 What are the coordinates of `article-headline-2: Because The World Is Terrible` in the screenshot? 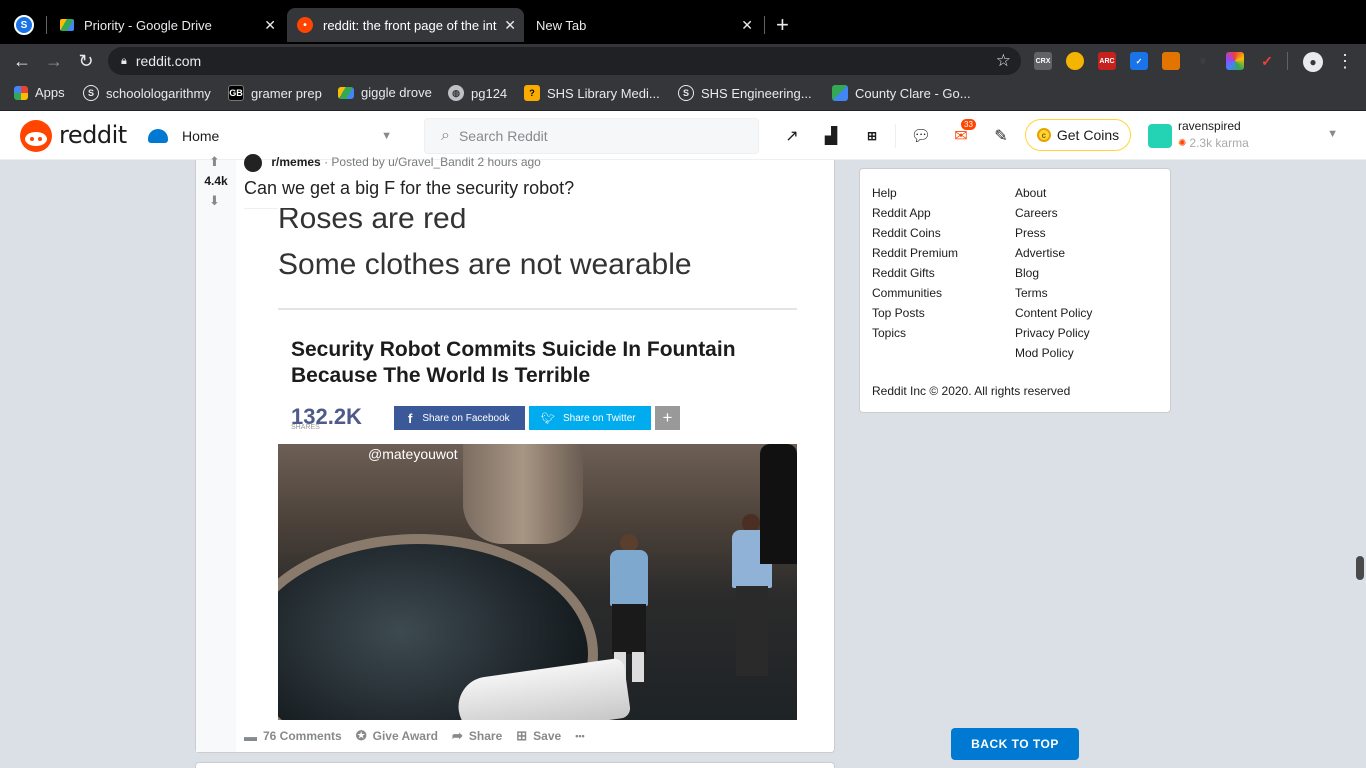 It's located at (441, 375).